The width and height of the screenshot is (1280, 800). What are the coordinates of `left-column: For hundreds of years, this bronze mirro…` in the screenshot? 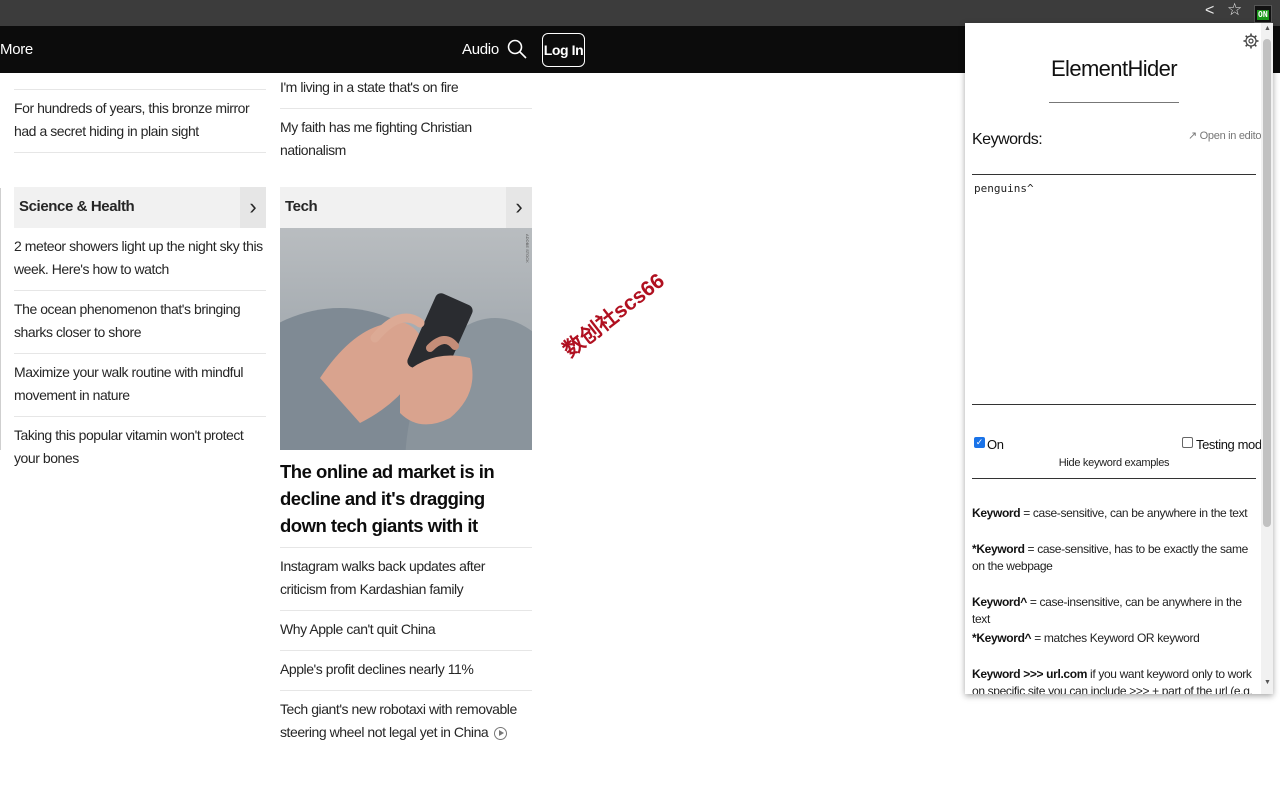 It's located at (140, 121).